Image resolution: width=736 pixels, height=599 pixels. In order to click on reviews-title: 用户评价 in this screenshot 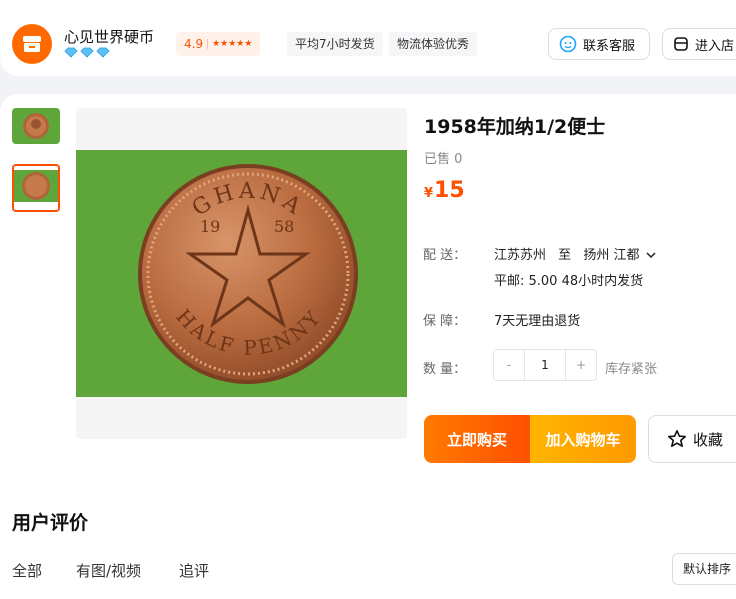, I will do `click(50, 523)`.